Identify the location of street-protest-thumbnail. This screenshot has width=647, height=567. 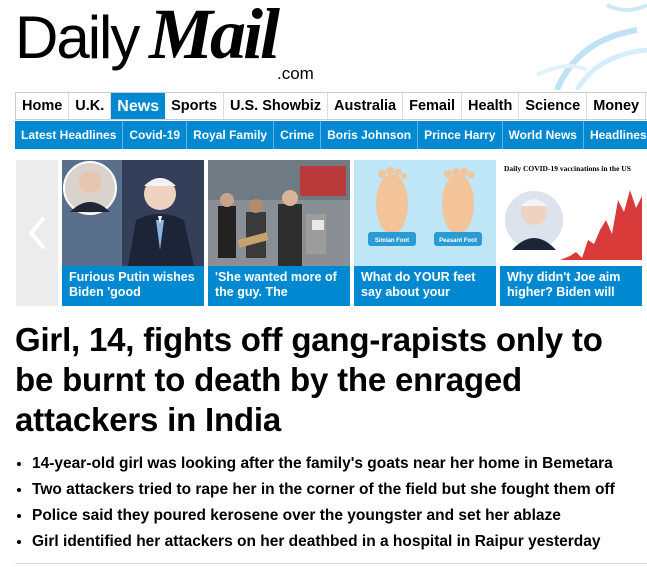
(279, 213).